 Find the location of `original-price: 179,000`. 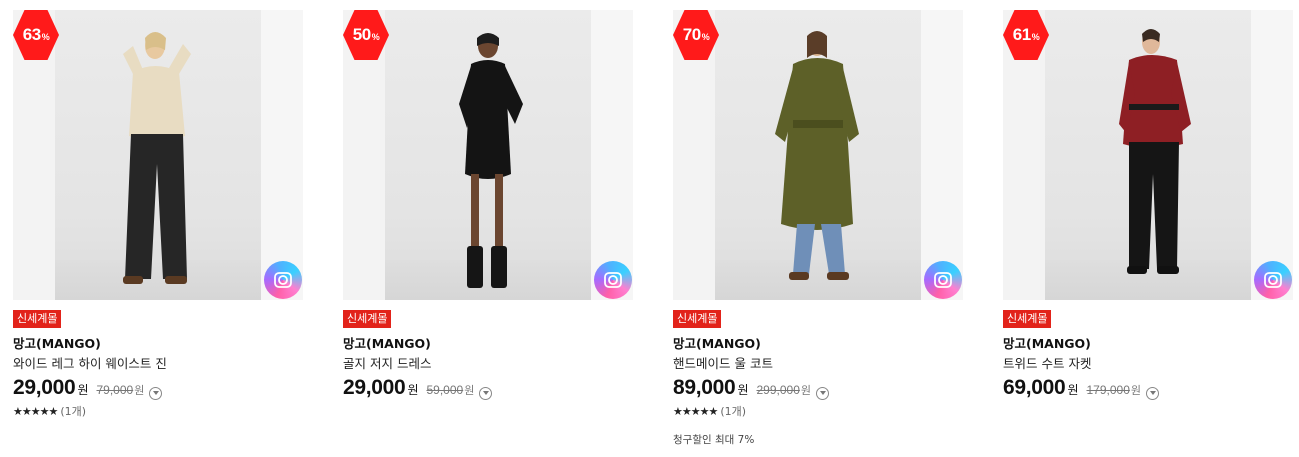

original-price: 179,000 is located at coordinates (1108, 390).